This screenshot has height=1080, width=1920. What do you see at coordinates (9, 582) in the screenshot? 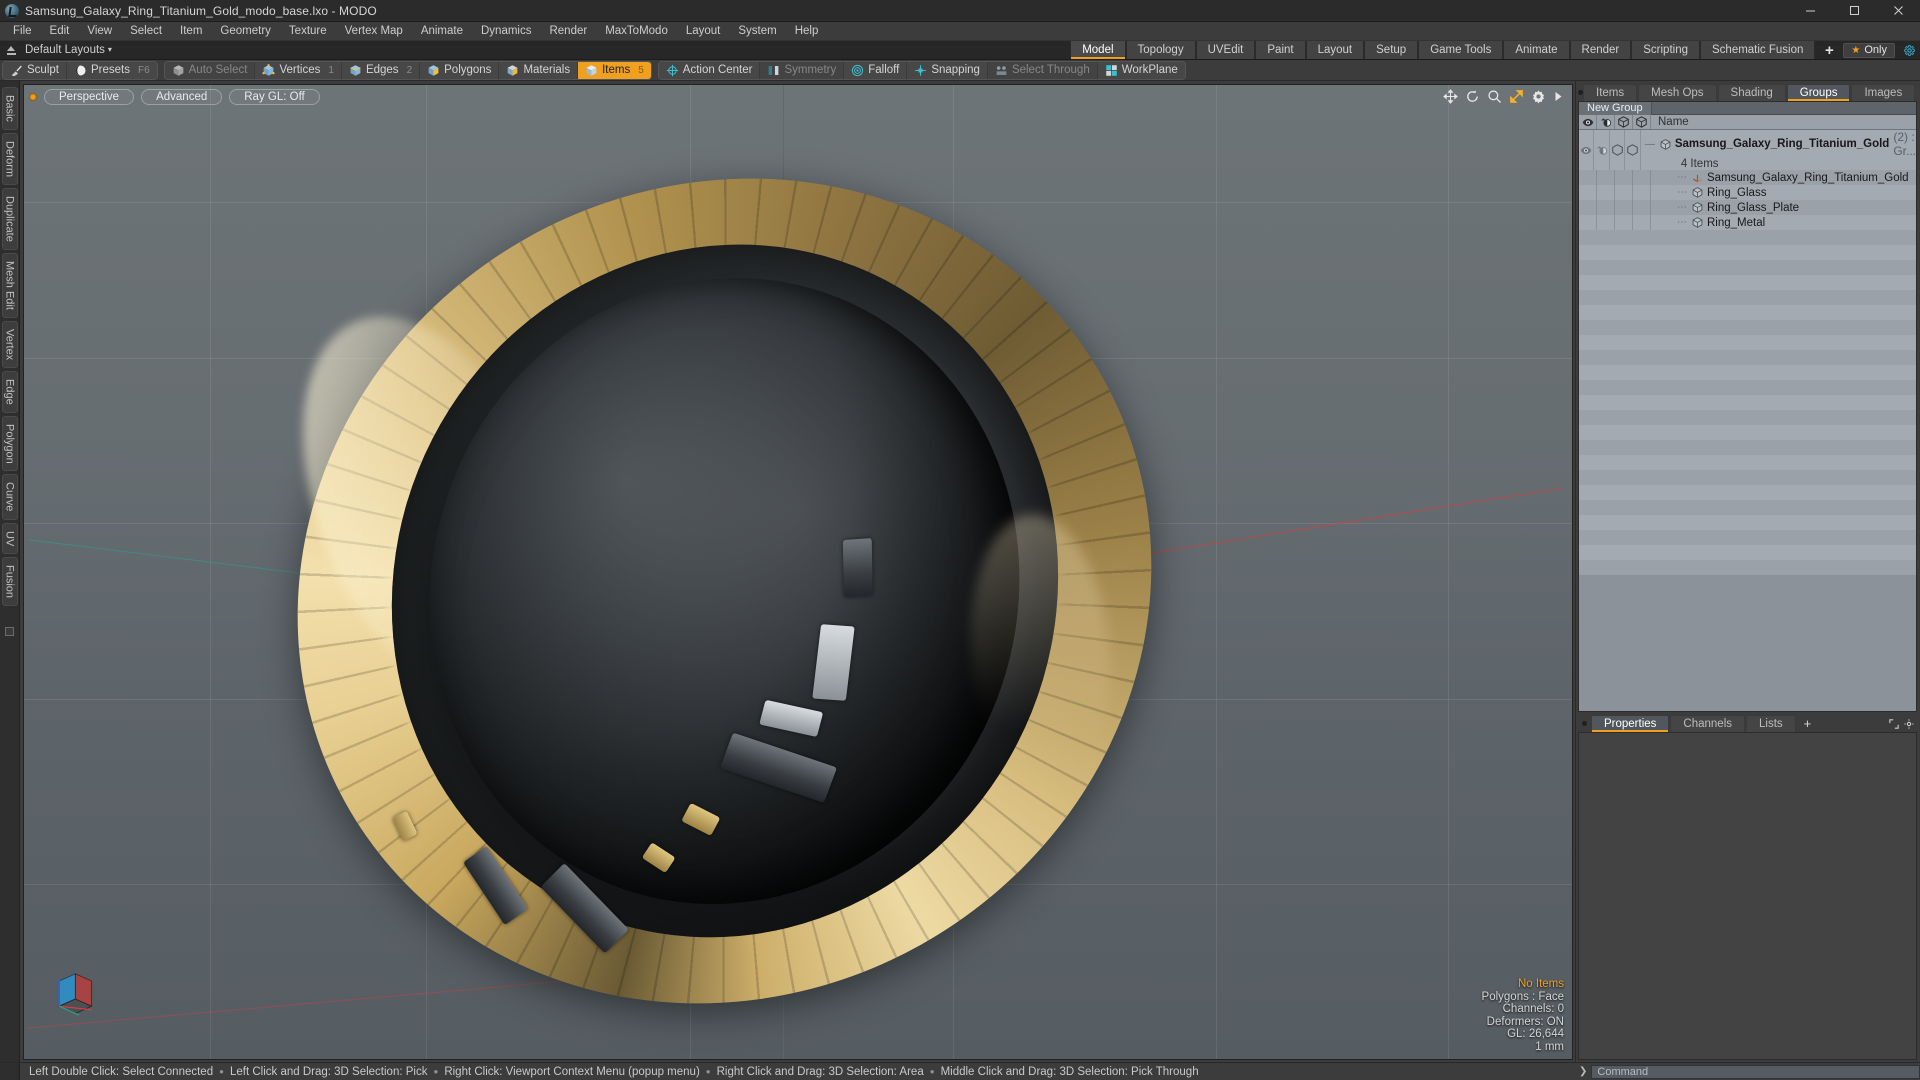
I see `left-tab-fusion: Fusion` at bounding box center [9, 582].